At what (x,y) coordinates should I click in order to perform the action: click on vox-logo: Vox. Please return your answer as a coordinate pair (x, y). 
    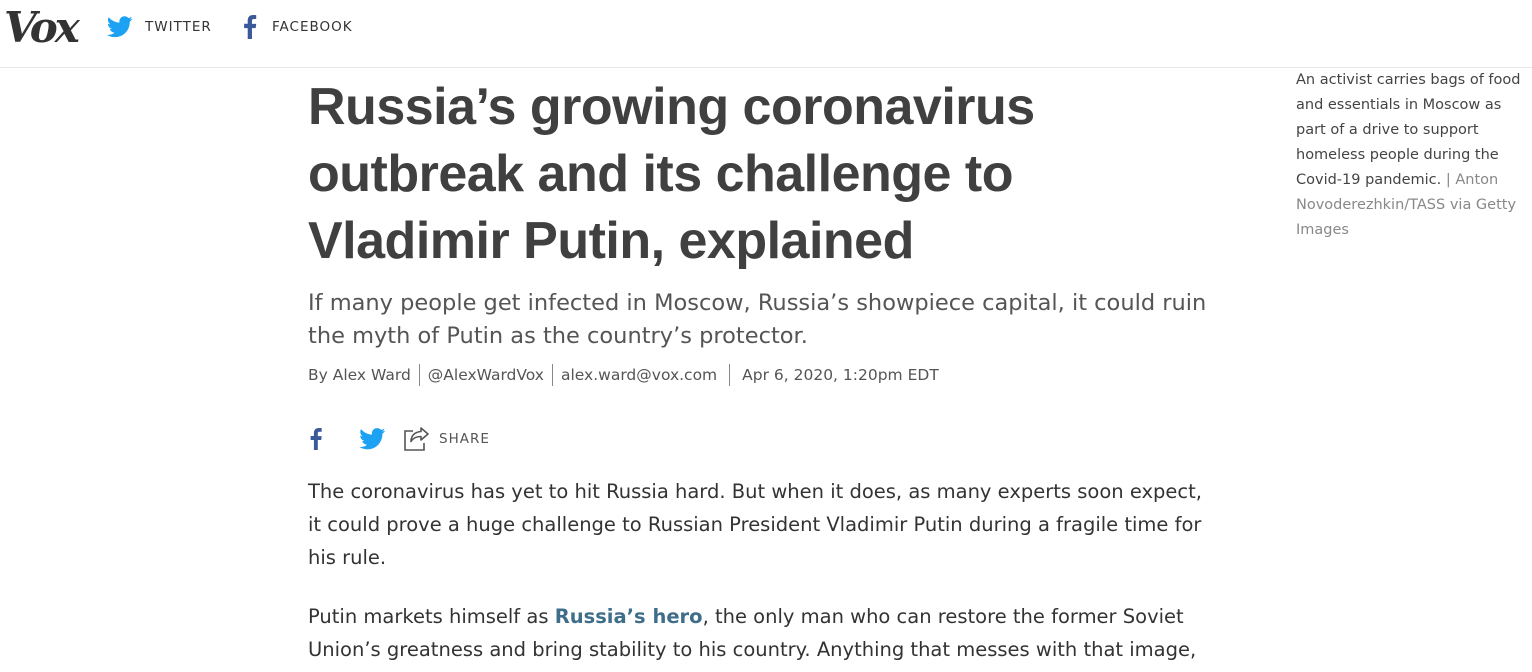
    Looking at the image, I should click on (42, 28).